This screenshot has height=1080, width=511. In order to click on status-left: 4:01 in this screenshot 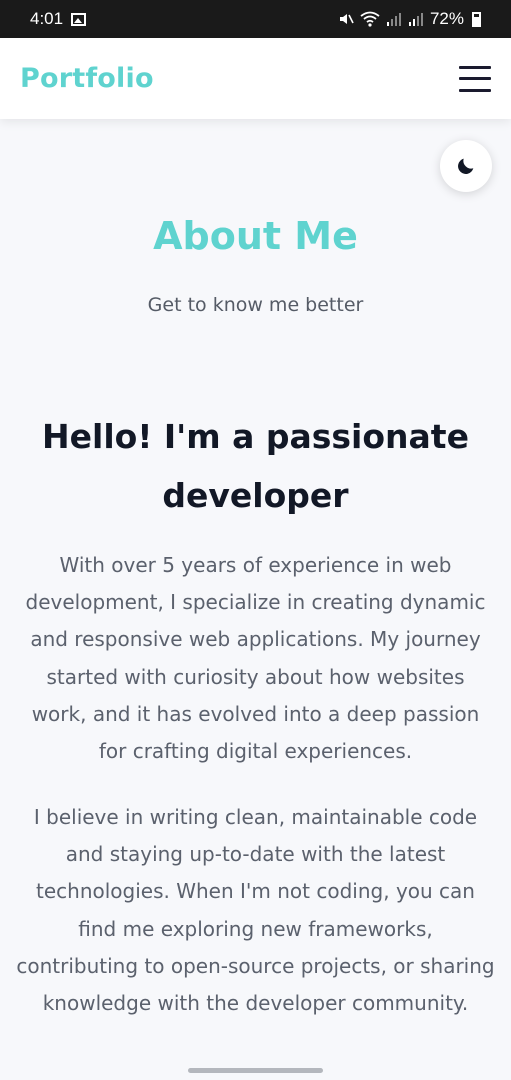, I will do `click(58, 19)`.